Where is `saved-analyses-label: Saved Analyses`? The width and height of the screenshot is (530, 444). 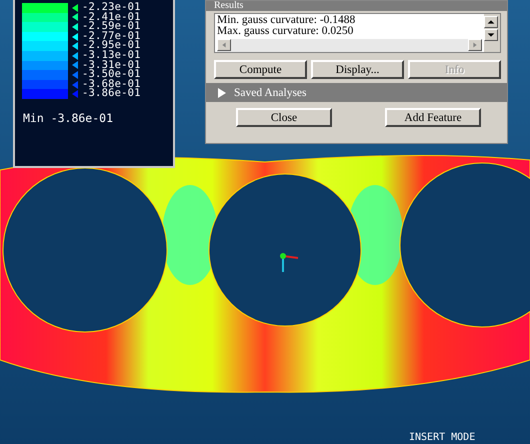 saved-analyses-label: Saved Analyses is located at coordinates (270, 92).